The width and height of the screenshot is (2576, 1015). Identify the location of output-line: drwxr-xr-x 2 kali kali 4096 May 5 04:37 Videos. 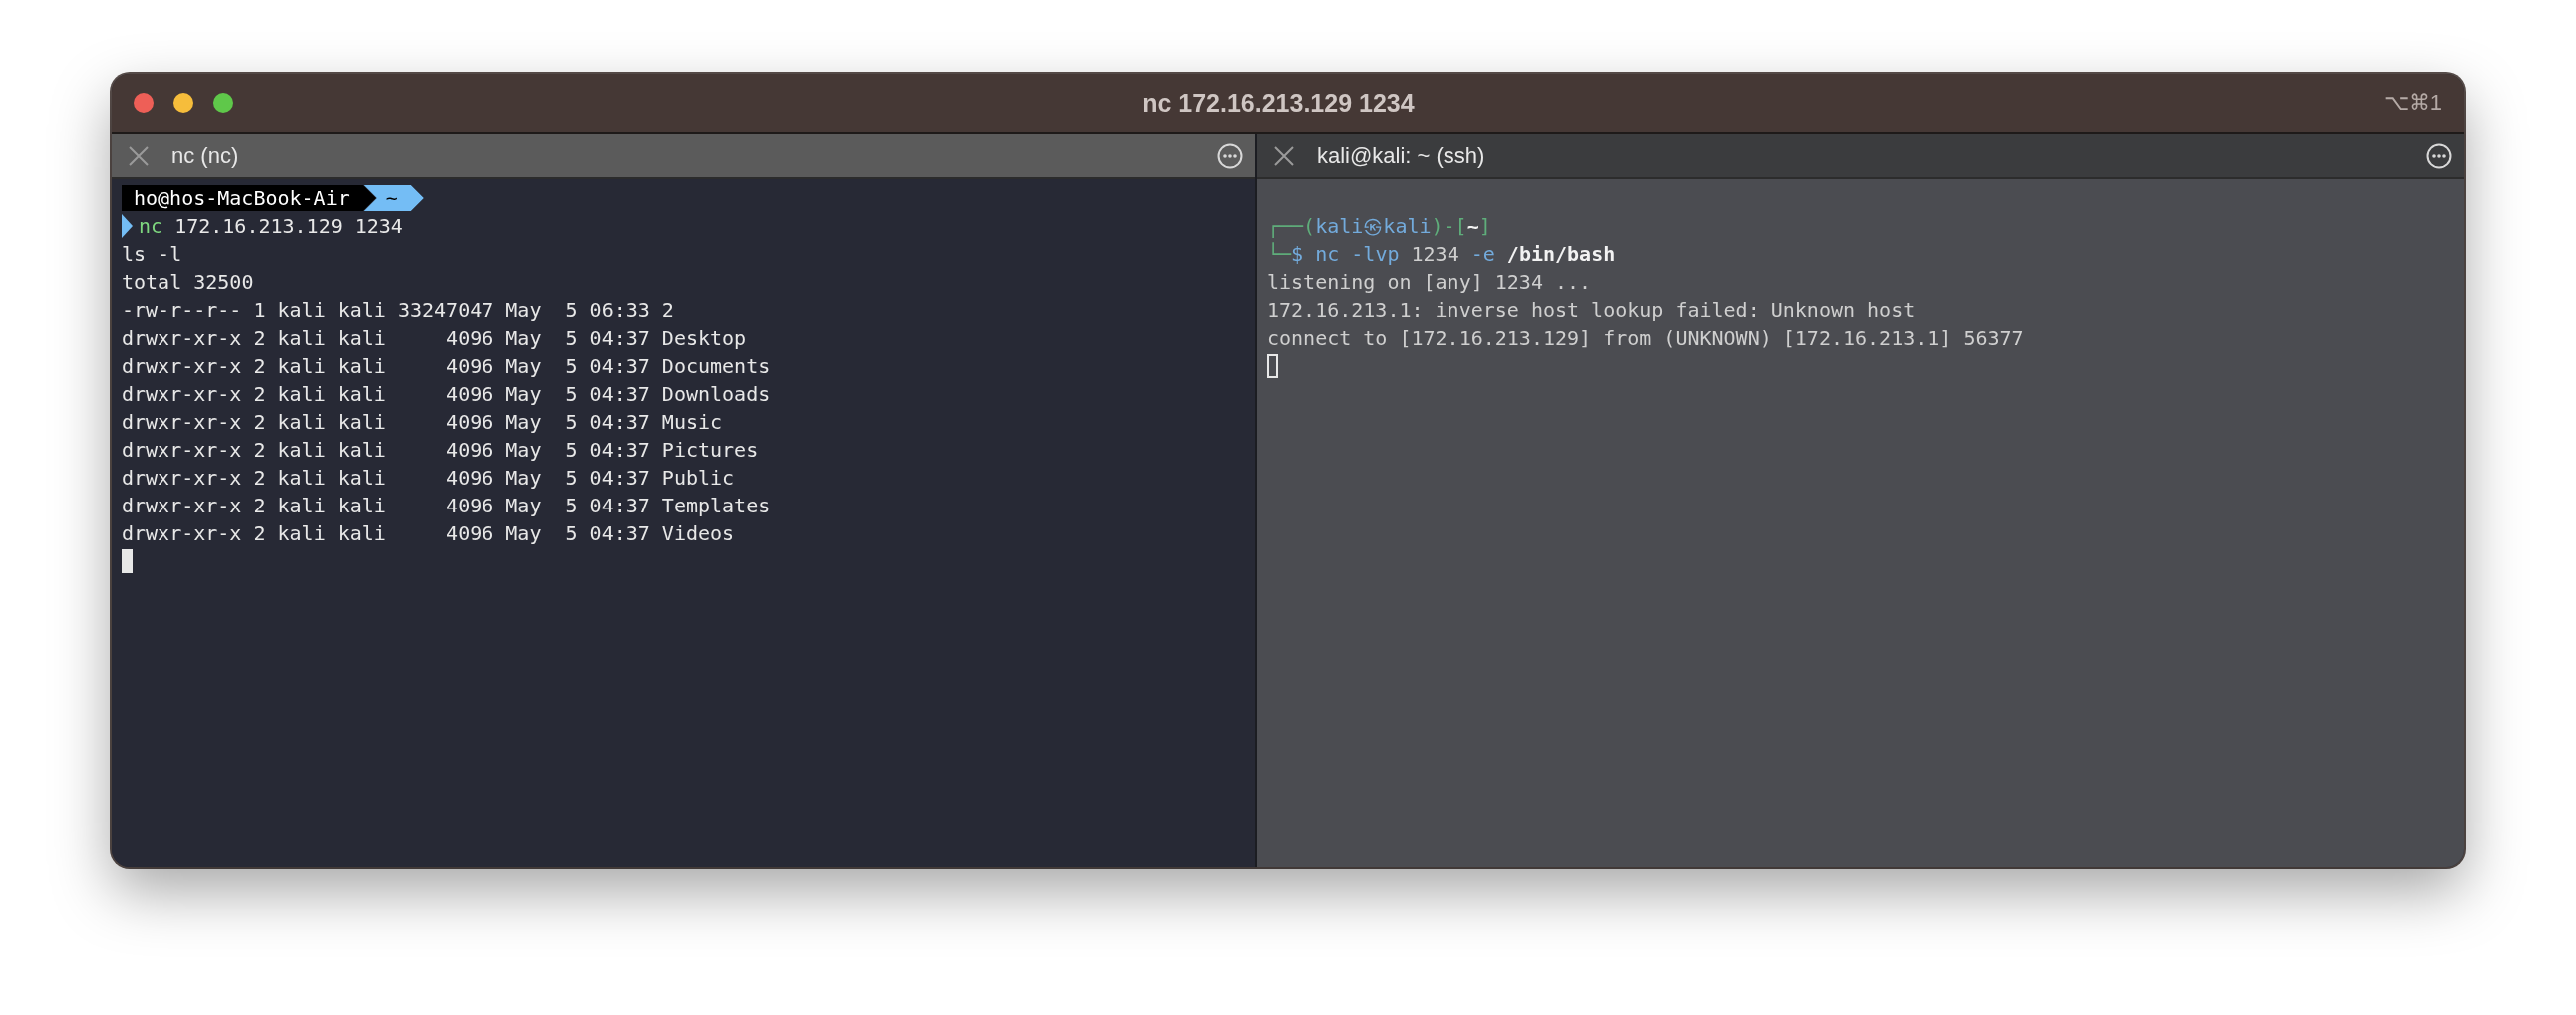
(428, 533).